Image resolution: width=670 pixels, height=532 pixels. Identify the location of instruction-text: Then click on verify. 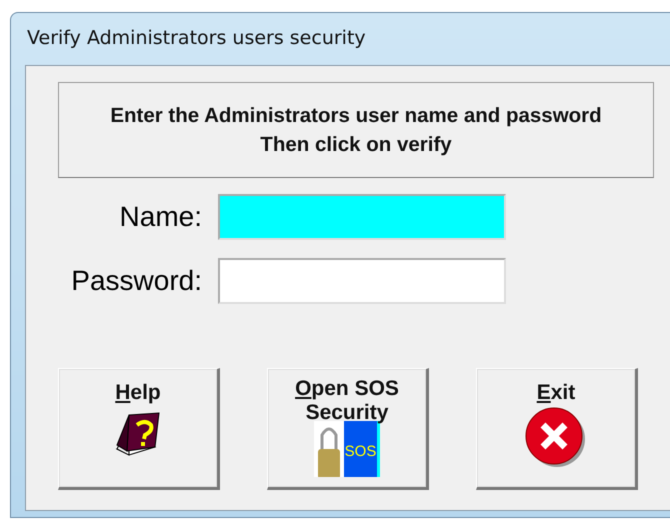
(356, 145).